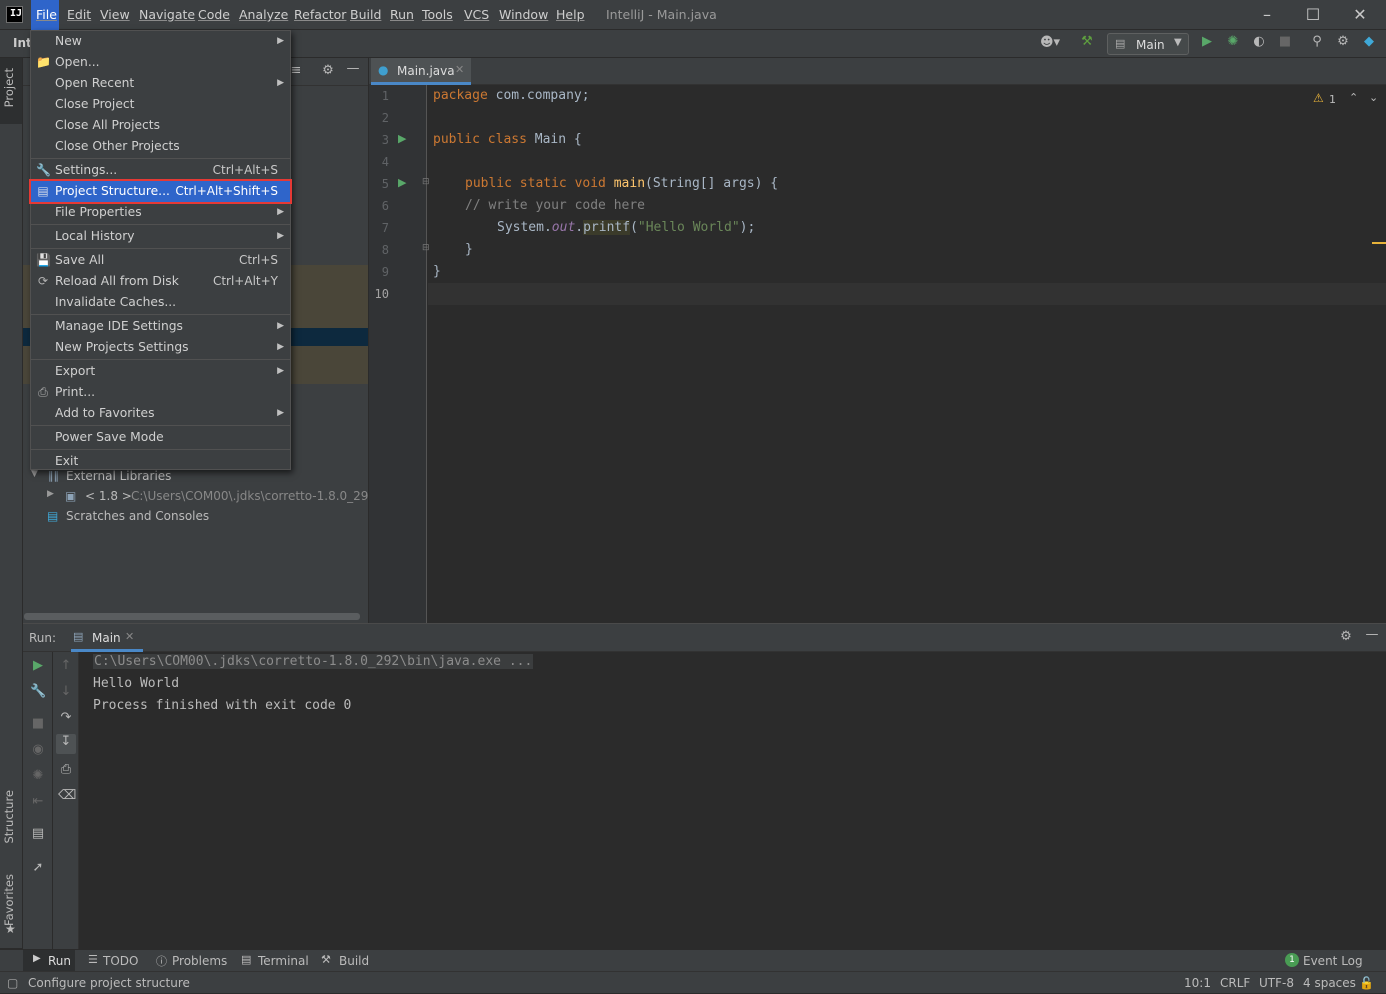 This screenshot has height=994, width=1386. Describe the element at coordinates (66, 769) in the screenshot. I see `print-icon: ⎙` at that location.